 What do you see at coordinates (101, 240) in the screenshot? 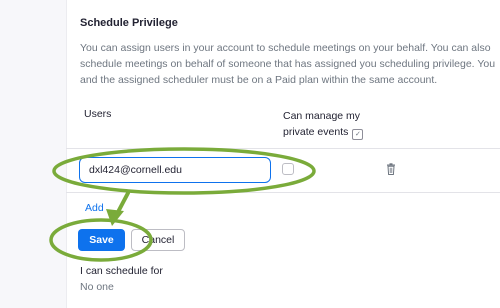
I see `save-button: Save` at bounding box center [101, 240].